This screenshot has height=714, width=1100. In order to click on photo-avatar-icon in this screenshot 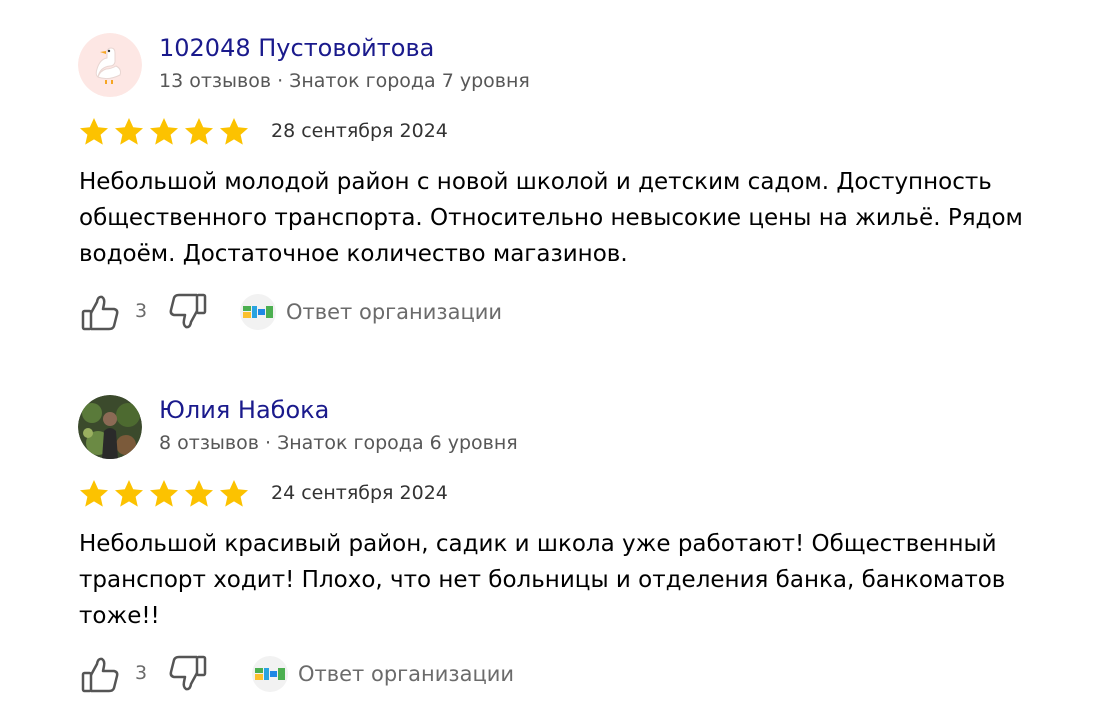, I will do `click(110, 427)`.